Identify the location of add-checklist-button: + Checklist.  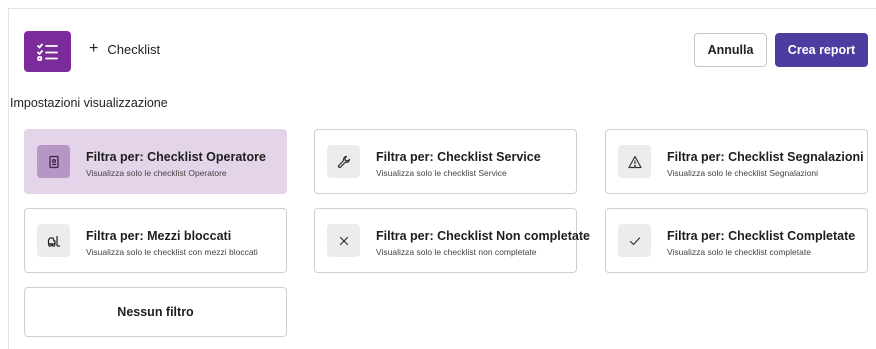
(124, 49).